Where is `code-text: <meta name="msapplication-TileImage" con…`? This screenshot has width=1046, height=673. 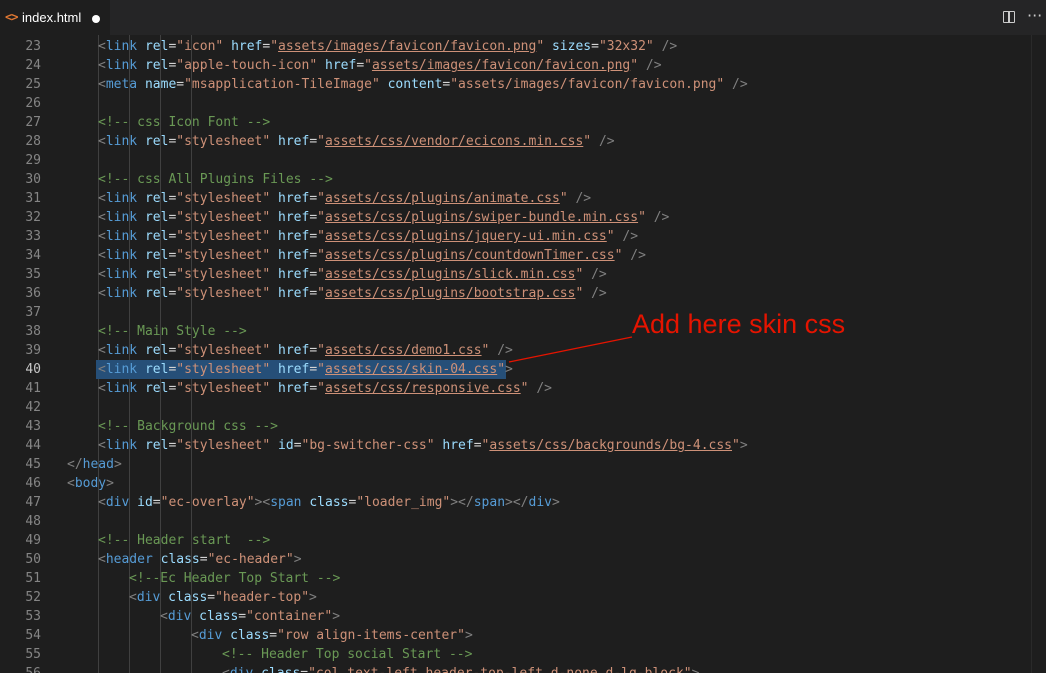 code-text: <meta name="msapplication-TileImage" con… is located at coordinates (423, 84).